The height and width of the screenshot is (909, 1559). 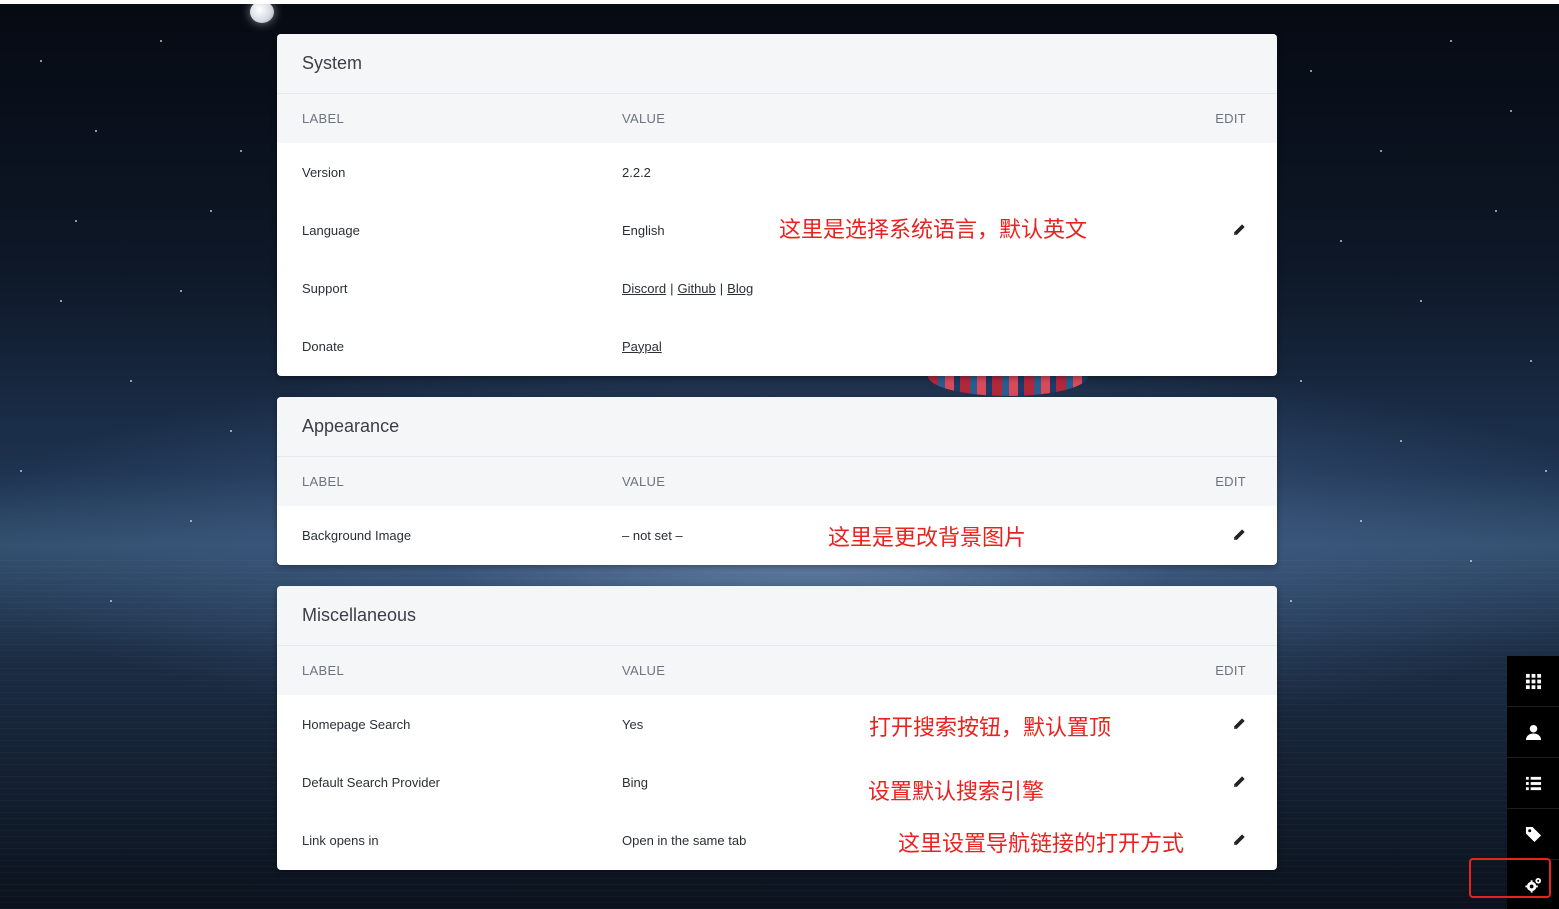 I want to click on version-row: Version 2.2.2, so click(x=777, y=172).